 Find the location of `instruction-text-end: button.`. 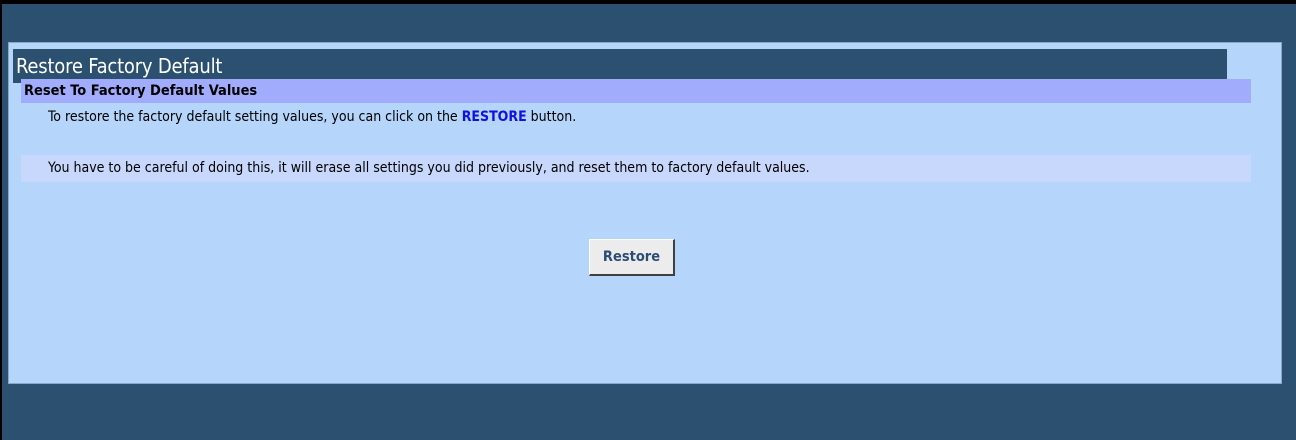

instruction-text-end: button. is located at coordinates (551, 117).